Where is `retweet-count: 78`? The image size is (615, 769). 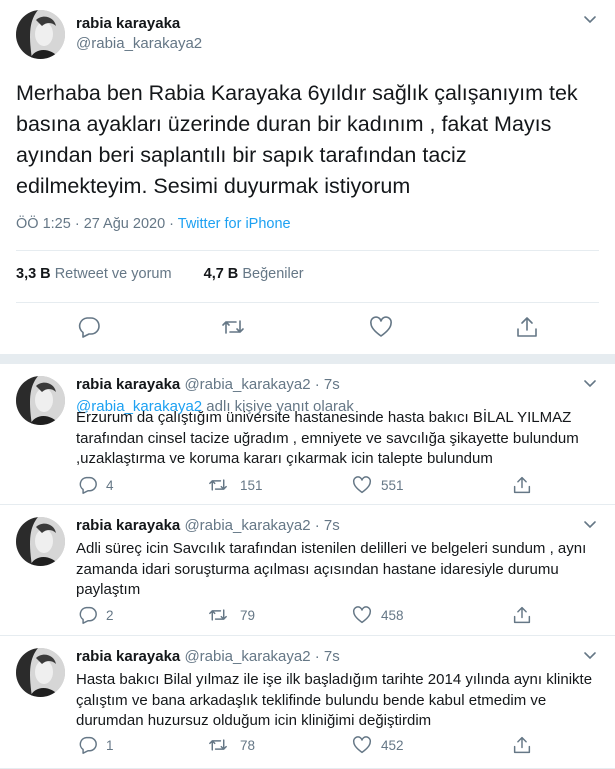 retweet-count: 78 is located at coordinates (248, 745).